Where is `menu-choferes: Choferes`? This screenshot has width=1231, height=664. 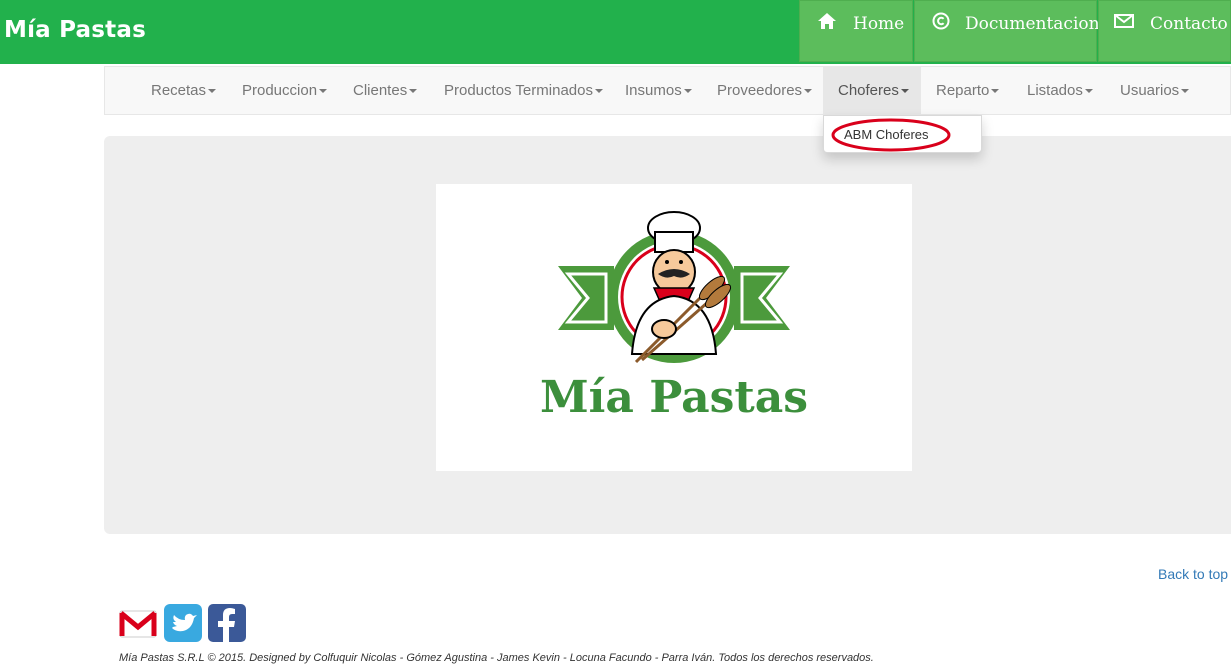 menu-choferes: Choferes is located at coordinates (872, 90).